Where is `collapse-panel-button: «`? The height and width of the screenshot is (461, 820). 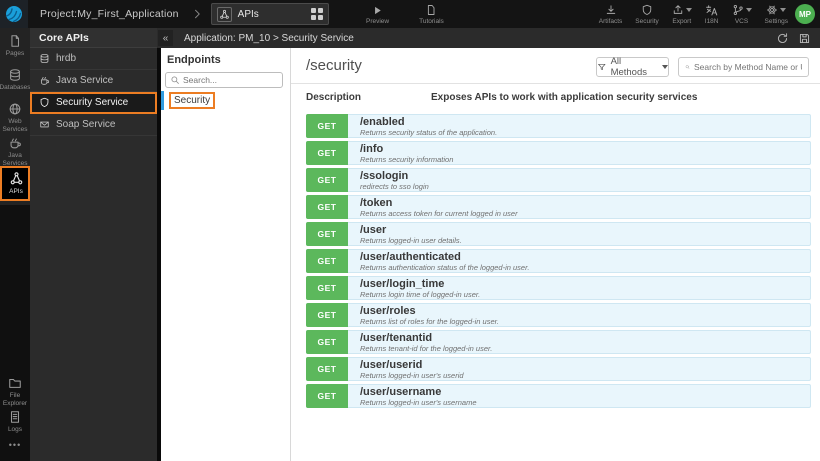
collapse-panel-button: « is located at coordinates (165, 38).